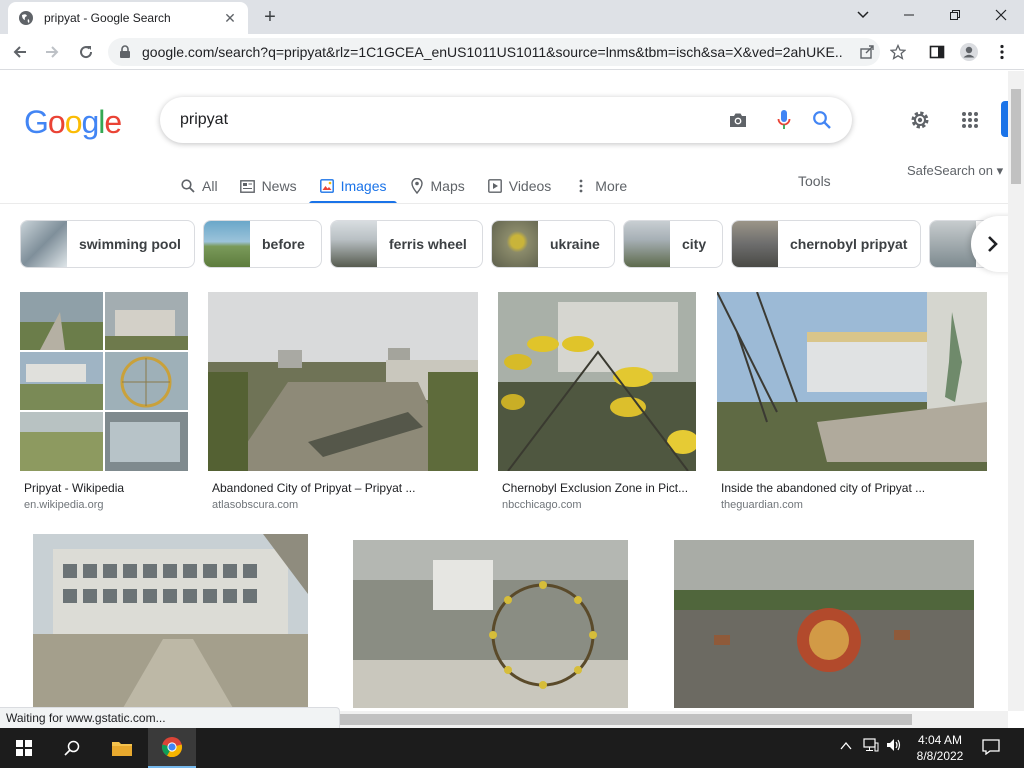 This screenshot has height=768, width=1024. Describe the element at coordinates (73, 122) in the screenshot. I see `google-logo: Google` at that location.